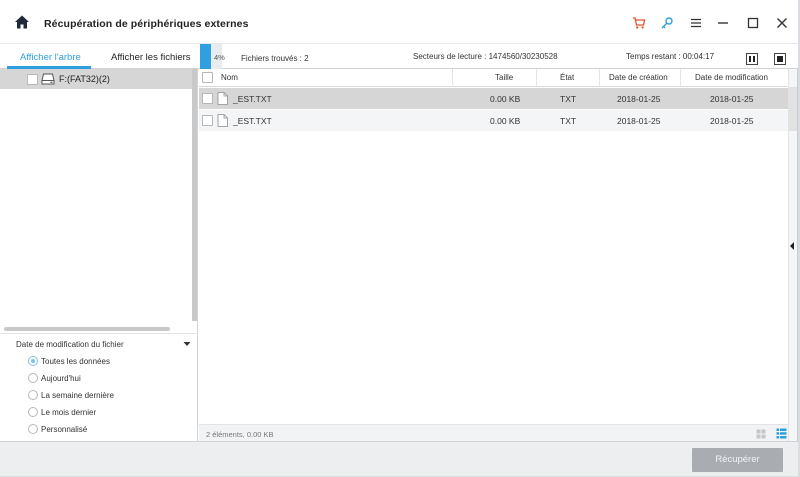 This screenshot has width=800, height=477. What do you see at coordinates (22, 22) in the screenshot?
I see `home-icon` at bounding box center [22, 22].